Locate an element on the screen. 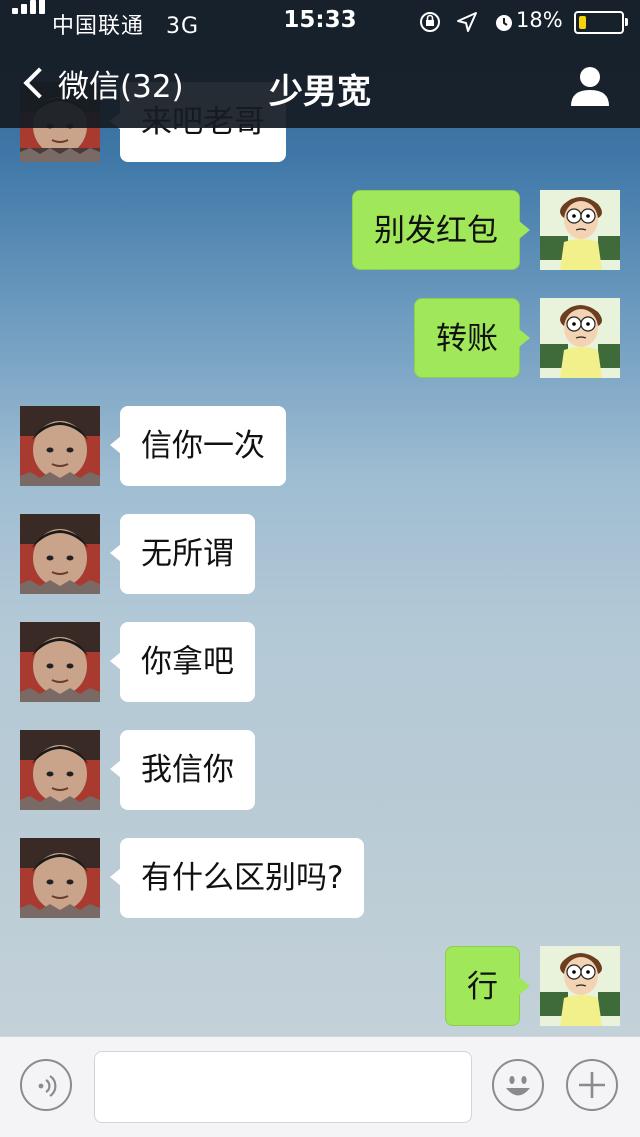 This screenshot has height=1137, width=640. battery-icon is located at coordinates (601, 22).